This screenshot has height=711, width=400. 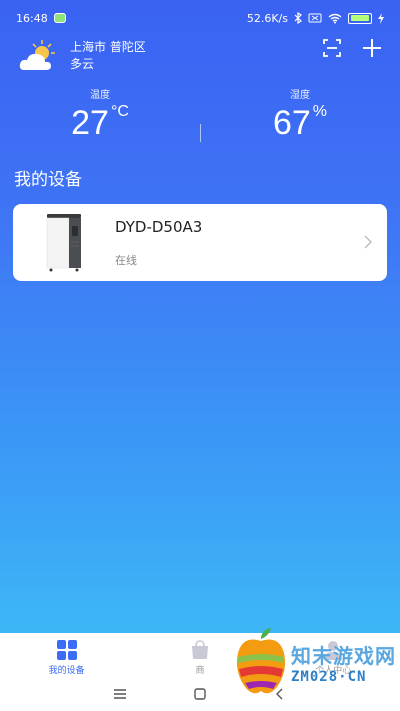 What do you see at coordinates (343, 655) in the screenshot?
I see `watermark-title: 知末游戏网` at bounding box center [343, 655].